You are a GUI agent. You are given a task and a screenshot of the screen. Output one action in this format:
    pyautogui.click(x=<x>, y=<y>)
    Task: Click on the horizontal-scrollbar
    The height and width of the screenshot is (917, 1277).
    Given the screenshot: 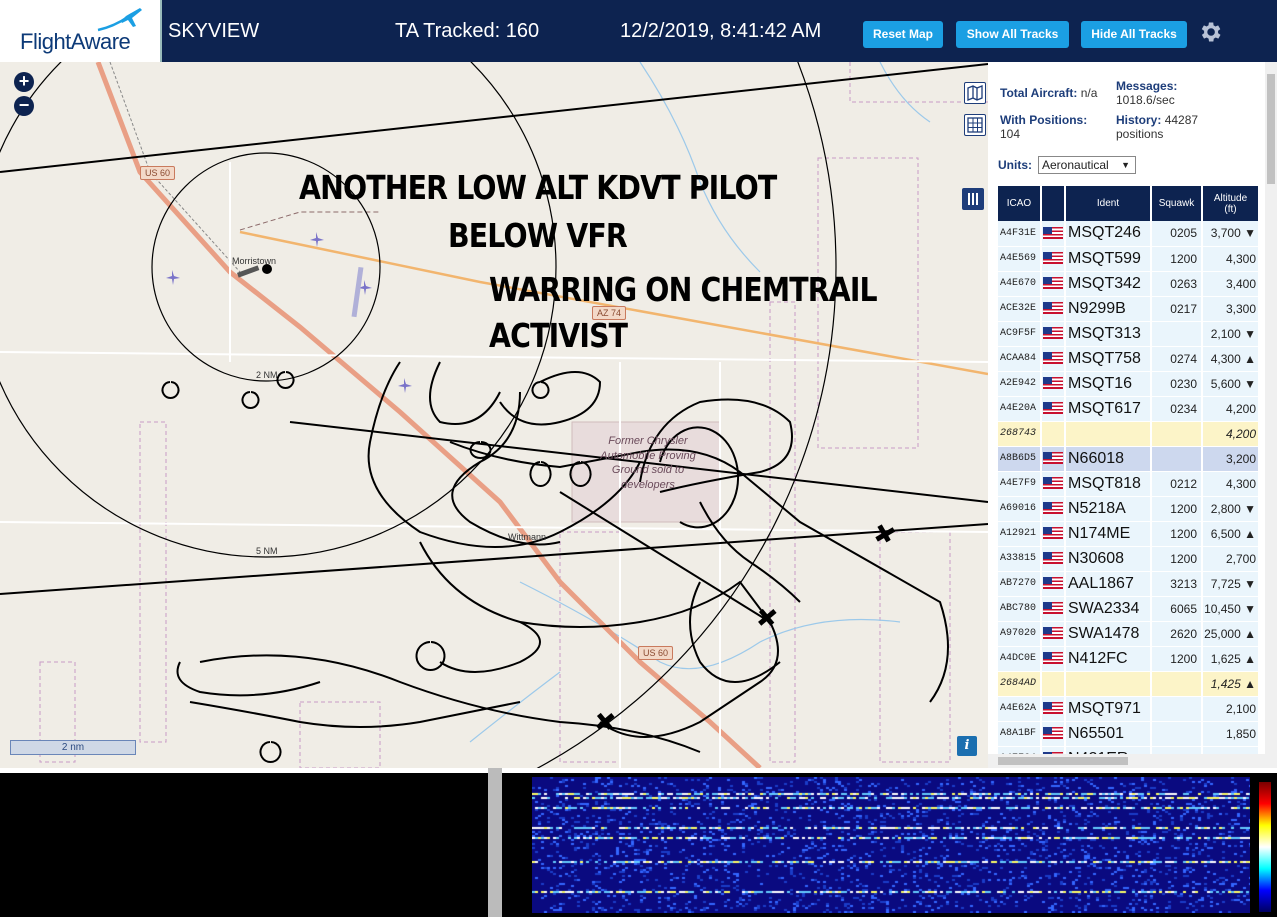 What is the action you would take?
    pyautogui.click(x=1132, y=761)
    